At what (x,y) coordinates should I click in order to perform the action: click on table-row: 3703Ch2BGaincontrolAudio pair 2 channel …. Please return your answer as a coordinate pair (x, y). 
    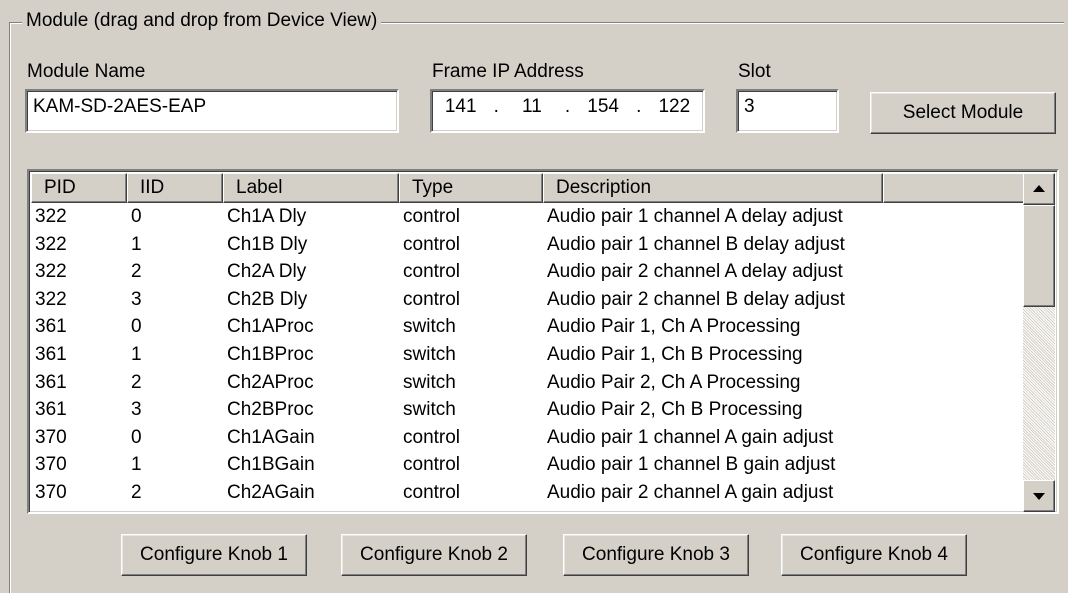
    Looking at the image, I should click on (529, 509).